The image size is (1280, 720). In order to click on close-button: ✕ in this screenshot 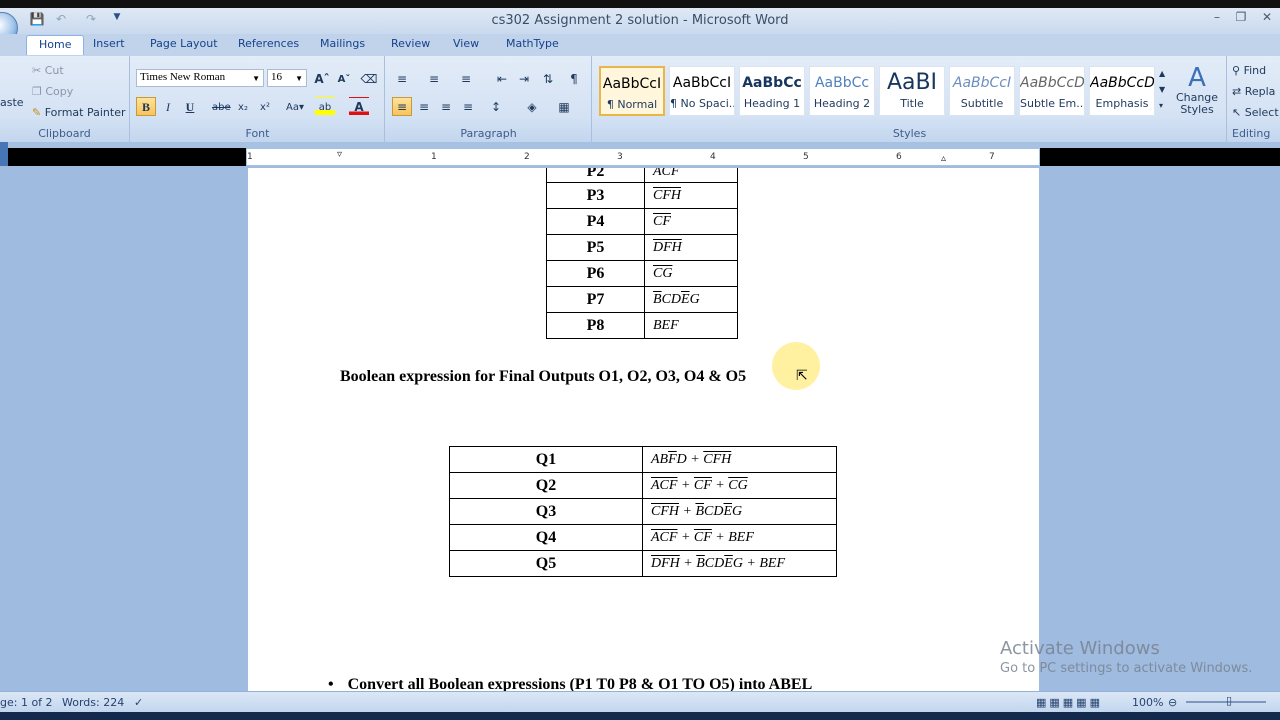, I will do `click(1267, 19)`.